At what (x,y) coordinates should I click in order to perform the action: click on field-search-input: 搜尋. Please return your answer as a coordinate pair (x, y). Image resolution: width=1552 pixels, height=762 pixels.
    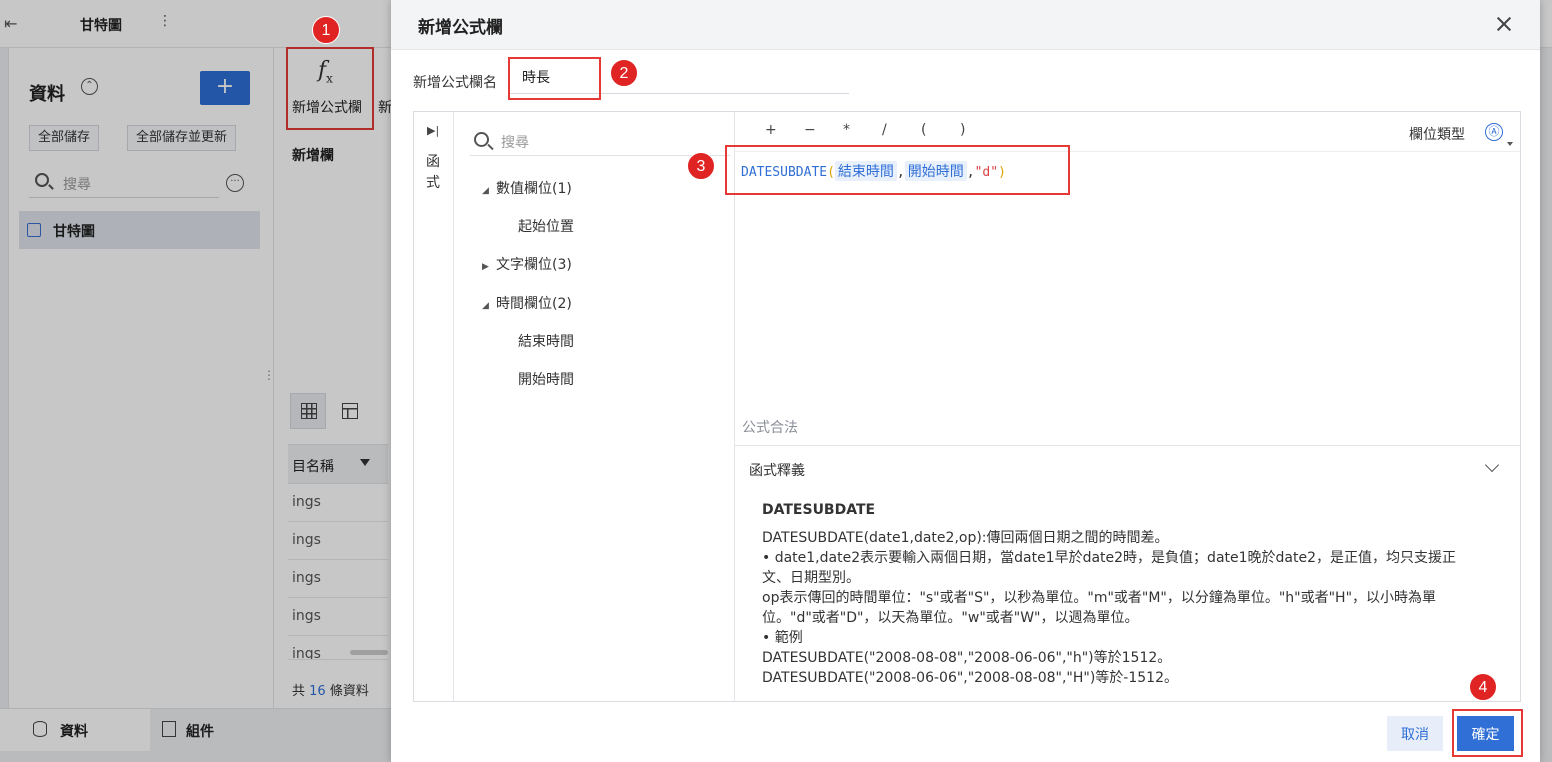
    Looking at the image, I should click on (600, 141).